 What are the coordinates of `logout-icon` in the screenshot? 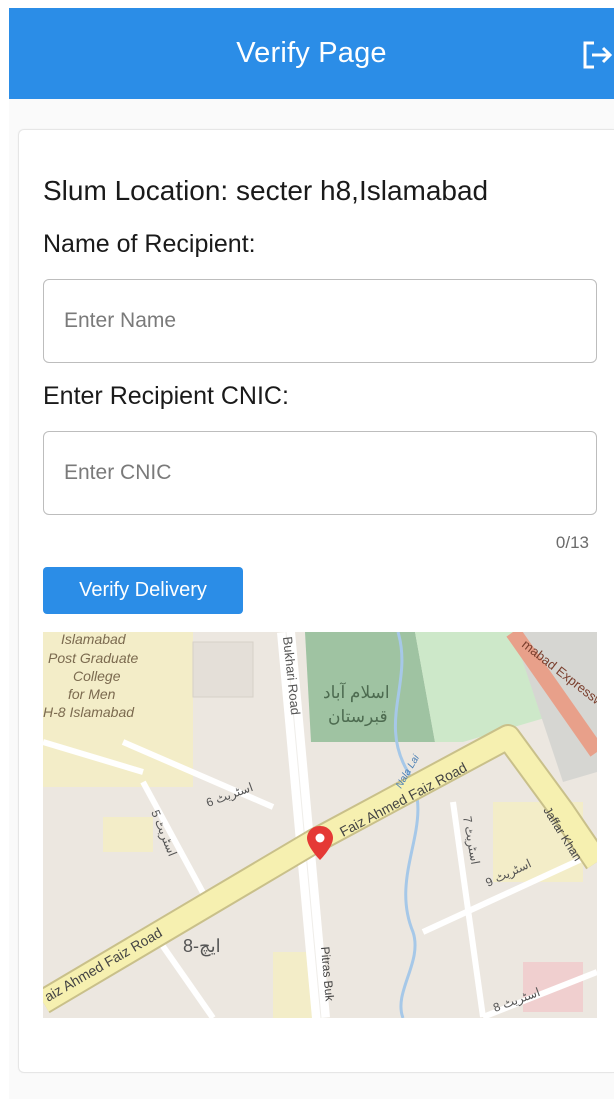 It's located at (598, 55).